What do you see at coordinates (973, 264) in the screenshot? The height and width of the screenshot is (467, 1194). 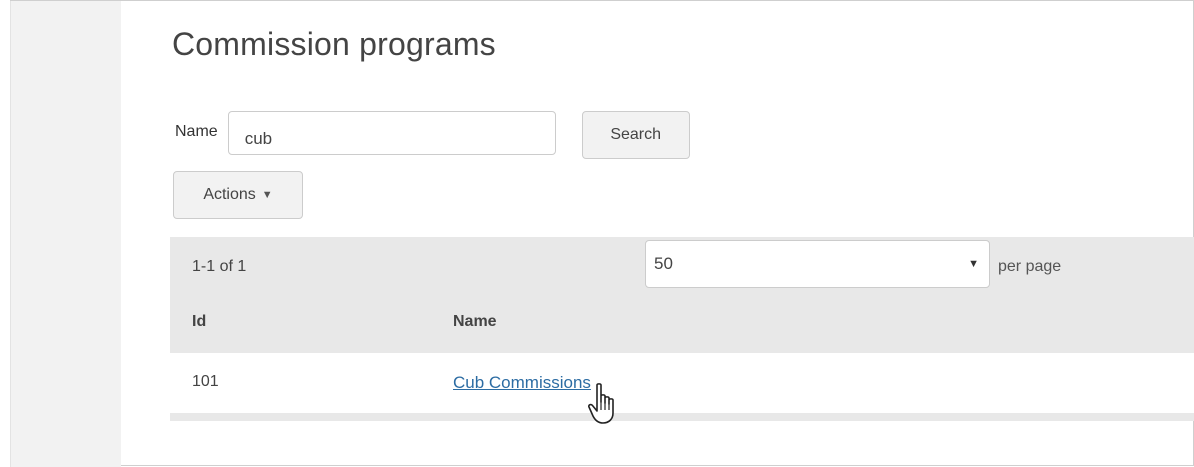 I see `select-arrow-icon: ▼` at bounding box center [973, 264].